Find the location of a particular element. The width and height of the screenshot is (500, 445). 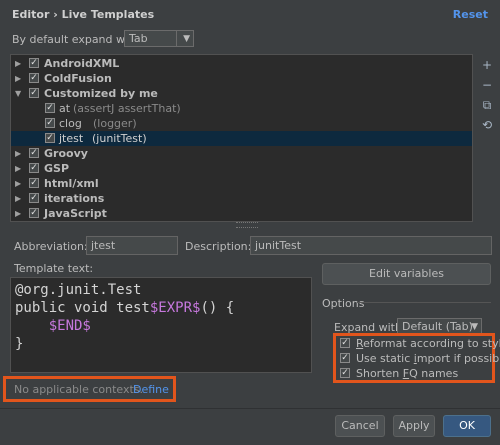

apply-button: Apply is located at coordinates (414, 426).